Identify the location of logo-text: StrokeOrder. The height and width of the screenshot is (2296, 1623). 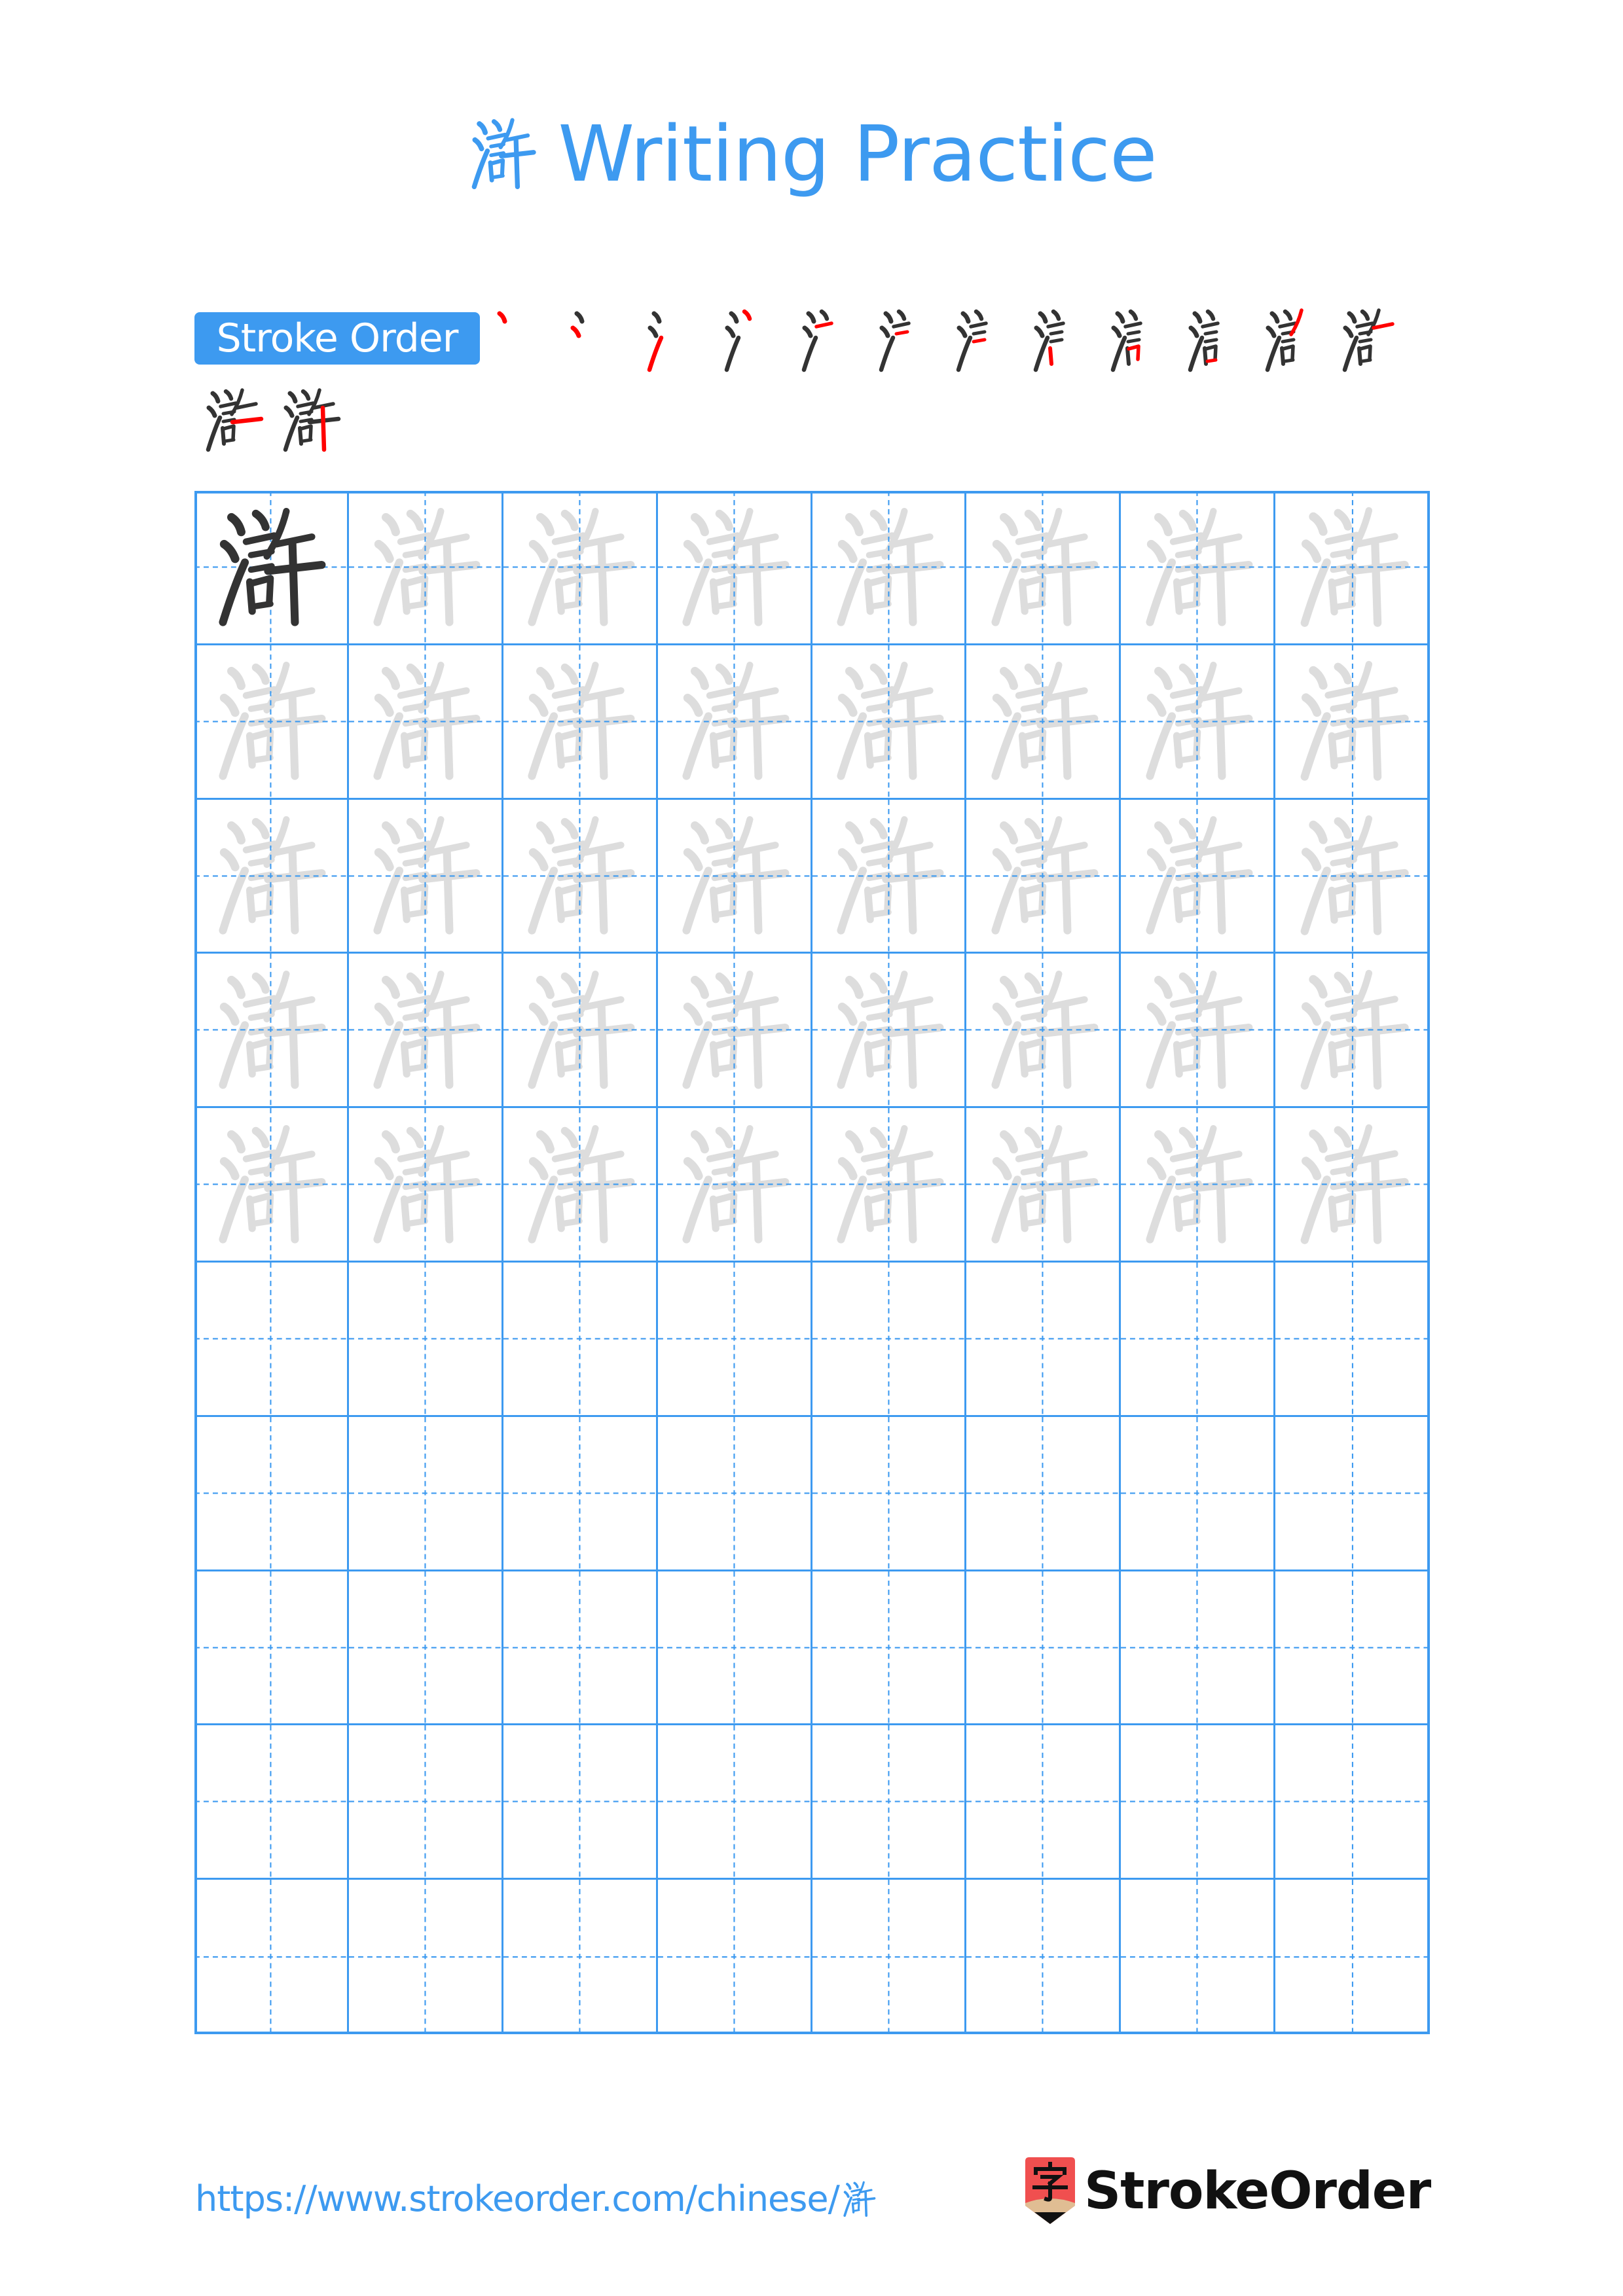
(1257, 2191).